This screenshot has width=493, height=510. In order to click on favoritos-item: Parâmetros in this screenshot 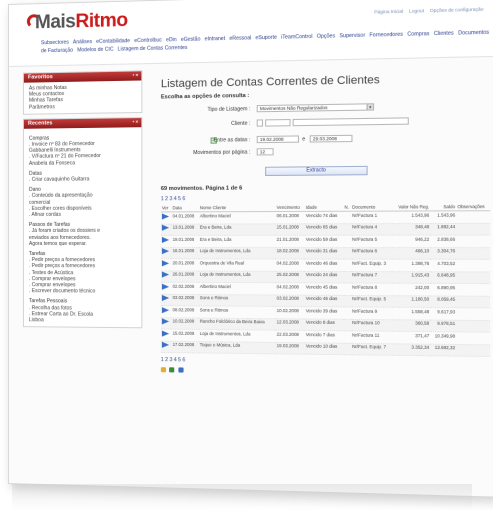, I will do `click(82, 107)`.